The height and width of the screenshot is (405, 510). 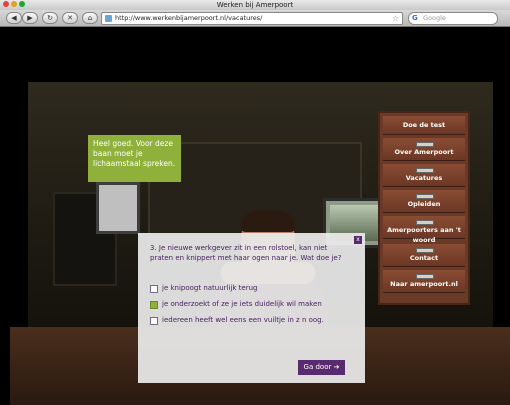 I want to click on continue-button: Ga door ➔, so click(x=321, y=367).